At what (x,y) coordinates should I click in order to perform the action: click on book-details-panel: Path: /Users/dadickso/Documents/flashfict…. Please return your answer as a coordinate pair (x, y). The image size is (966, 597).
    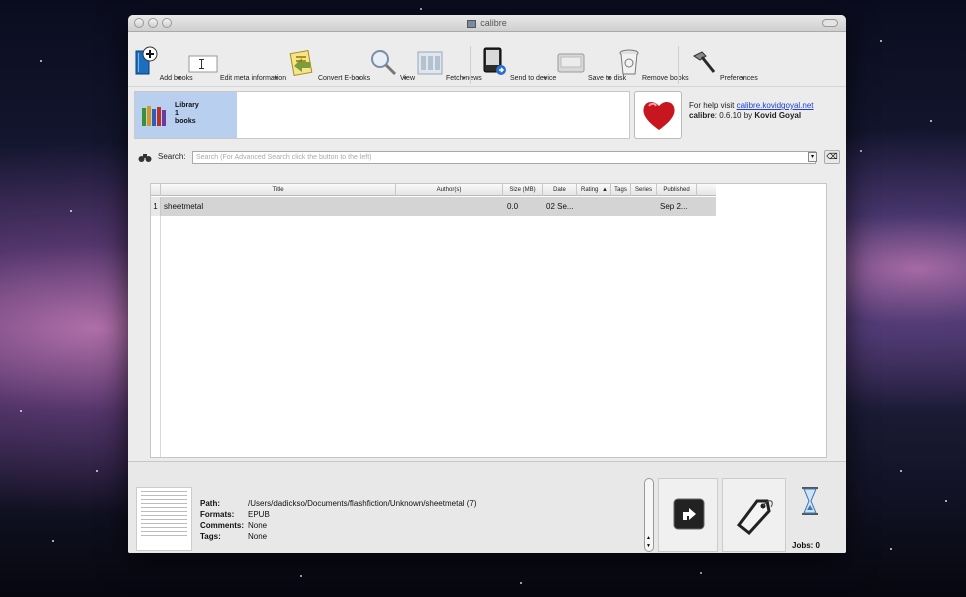
    Looking at the image, I should click on (487, 507).